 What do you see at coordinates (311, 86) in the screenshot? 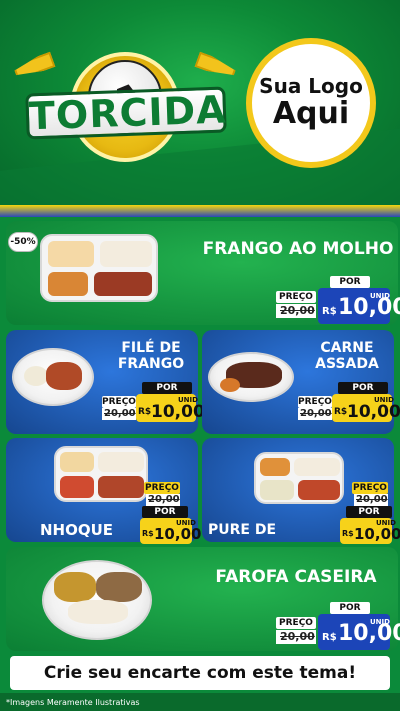
I see `logo-line1: Sua Logo` at bounding box center [311, 86].